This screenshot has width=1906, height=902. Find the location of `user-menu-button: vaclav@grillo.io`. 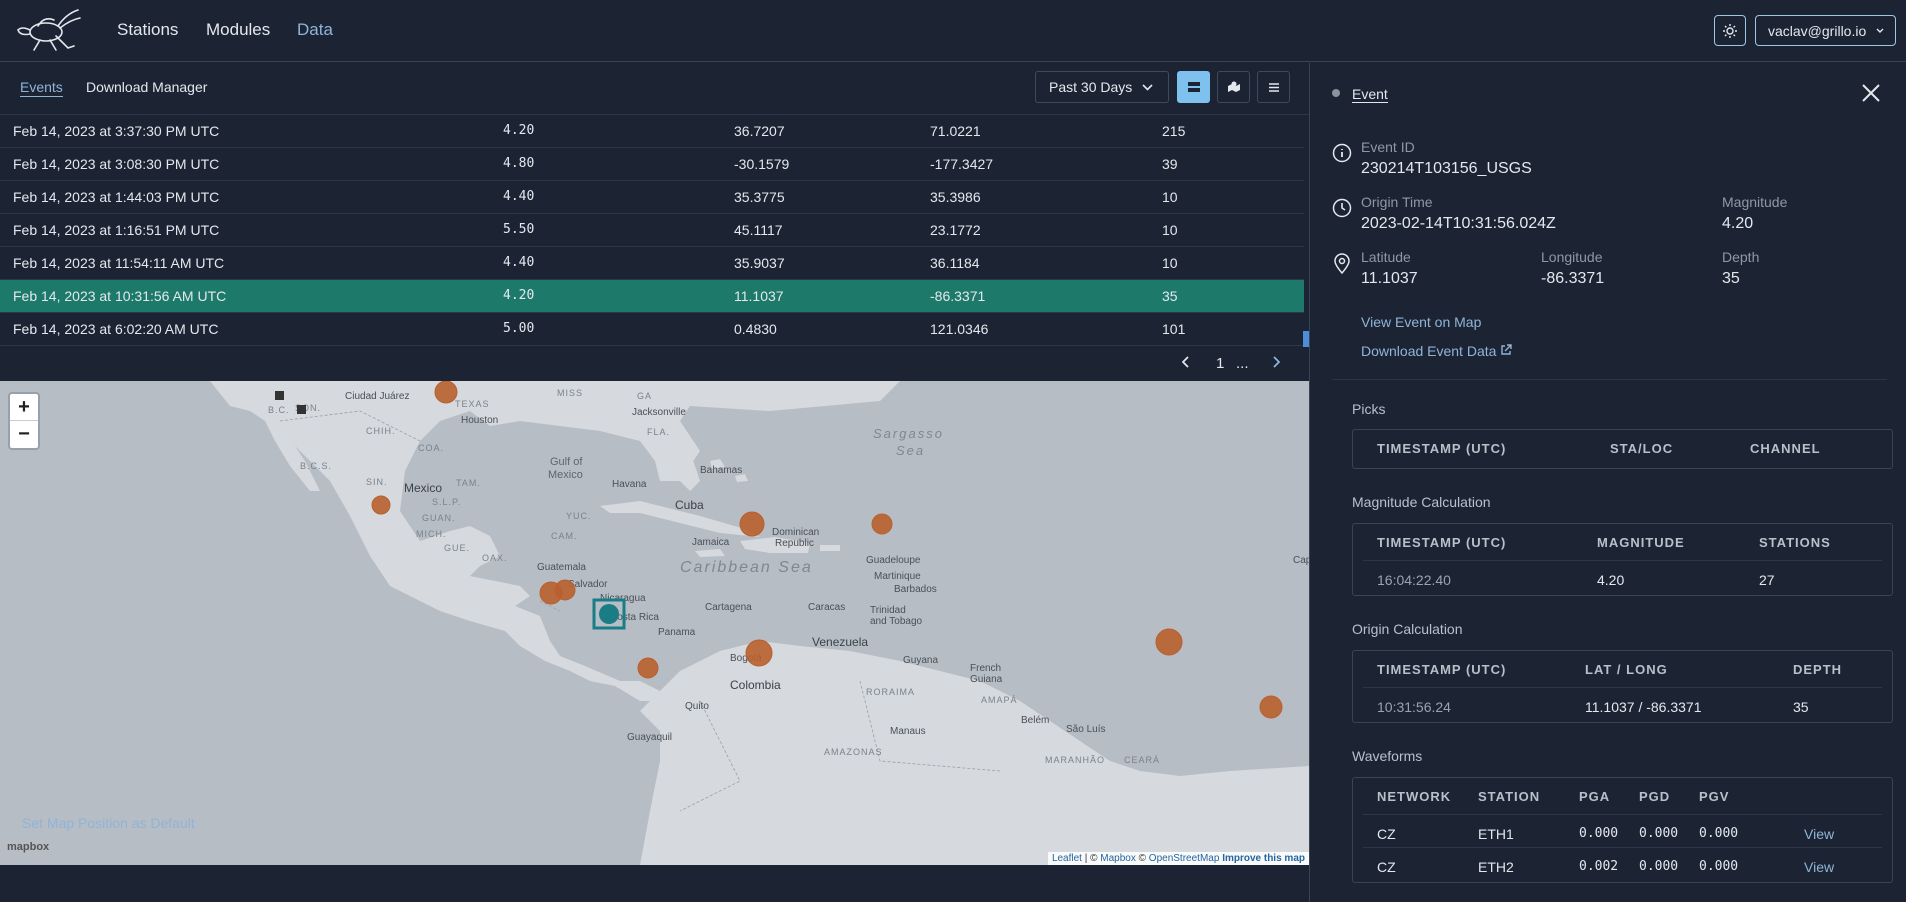

user-menu-button: vaclav@grillo.io is located at coordinates (1825, 30).